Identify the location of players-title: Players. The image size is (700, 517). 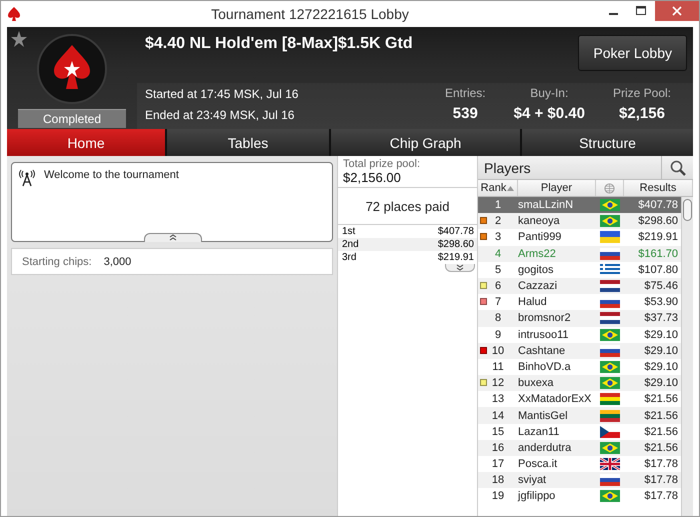
(507, 168).